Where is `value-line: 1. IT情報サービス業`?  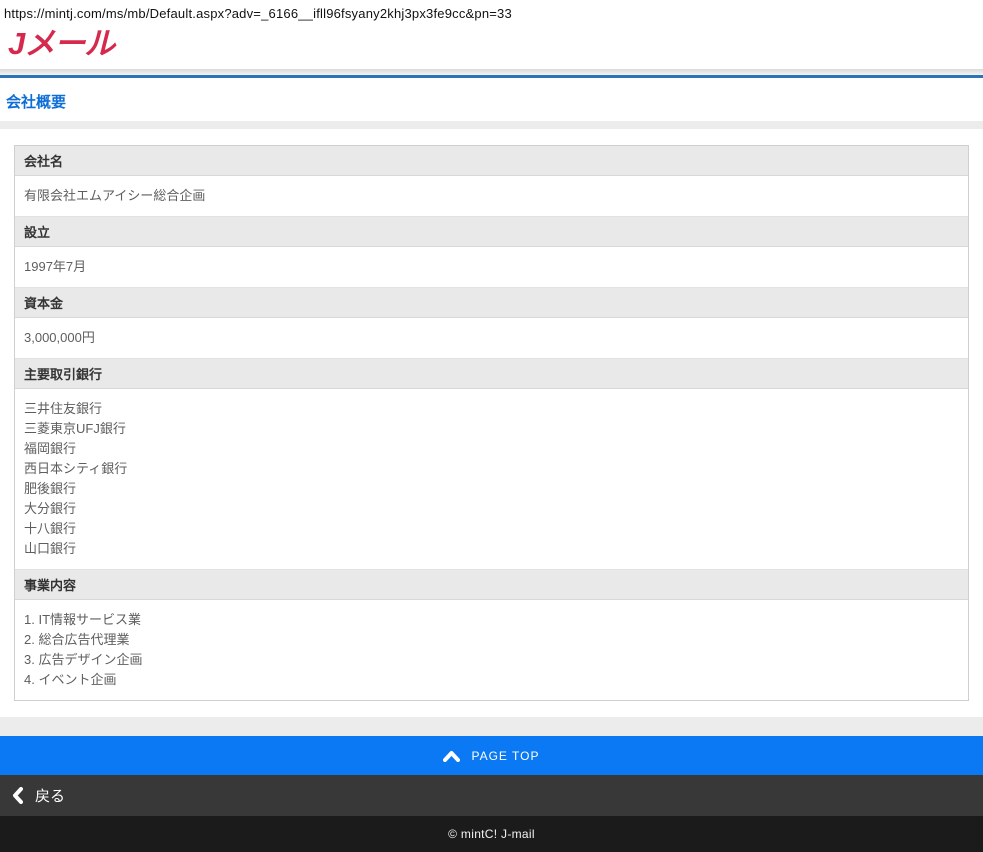
value-line: 1. IT情報サービス業 is located at coordinates (83, 619).